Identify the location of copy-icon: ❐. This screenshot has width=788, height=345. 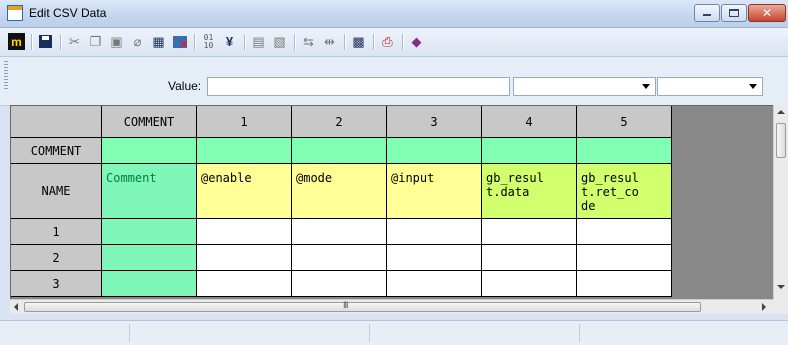
(95, 41).